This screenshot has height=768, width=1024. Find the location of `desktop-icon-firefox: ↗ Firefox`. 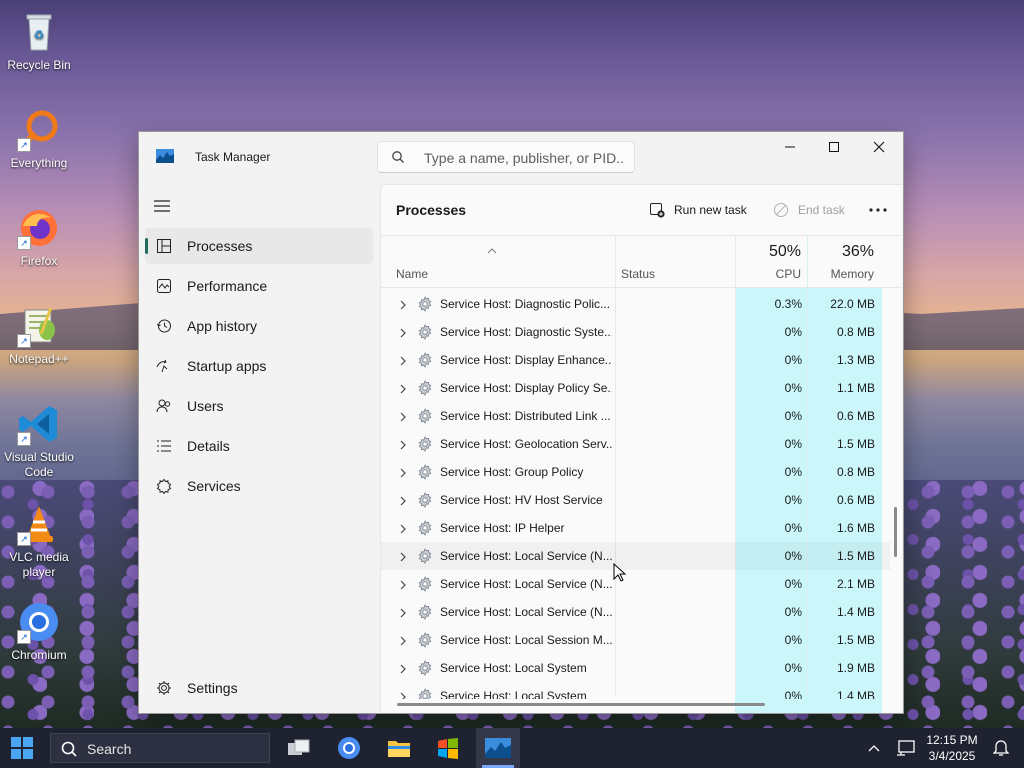

desktop-icon-firefox: ↗ Firefox is located at coordinates (39, 237).